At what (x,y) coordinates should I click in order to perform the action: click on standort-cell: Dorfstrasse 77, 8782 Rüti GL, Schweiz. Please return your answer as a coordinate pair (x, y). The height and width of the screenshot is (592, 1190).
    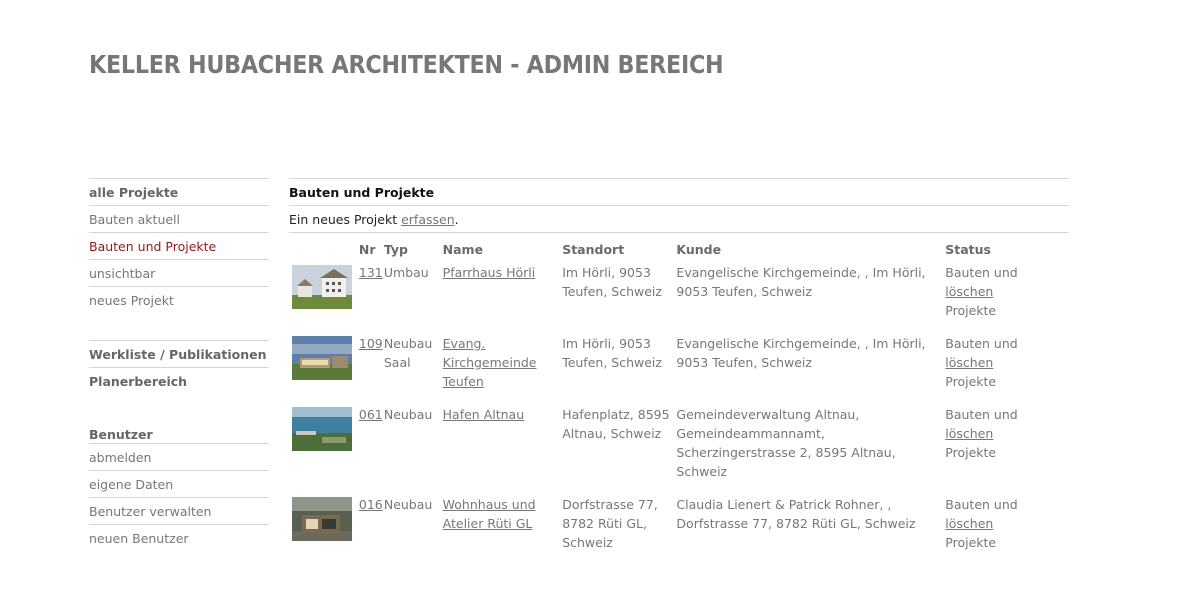
    Looking at the image, I should click on (610, 523).